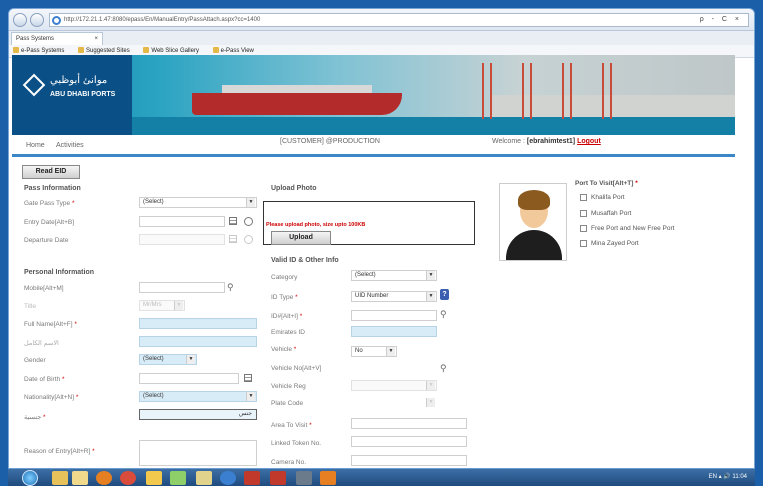 This screenshot has width=763, height=486. What do you see at coordinates (305, 260) in the screenshot?
I see `valid-id-heading: Valid ID & Other Info` at bounding box center [305, 260].